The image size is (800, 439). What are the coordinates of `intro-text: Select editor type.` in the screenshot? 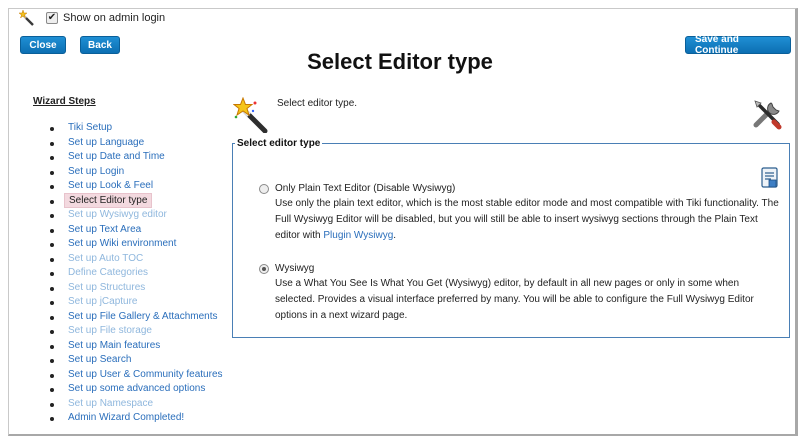 It's located at (317, 103).